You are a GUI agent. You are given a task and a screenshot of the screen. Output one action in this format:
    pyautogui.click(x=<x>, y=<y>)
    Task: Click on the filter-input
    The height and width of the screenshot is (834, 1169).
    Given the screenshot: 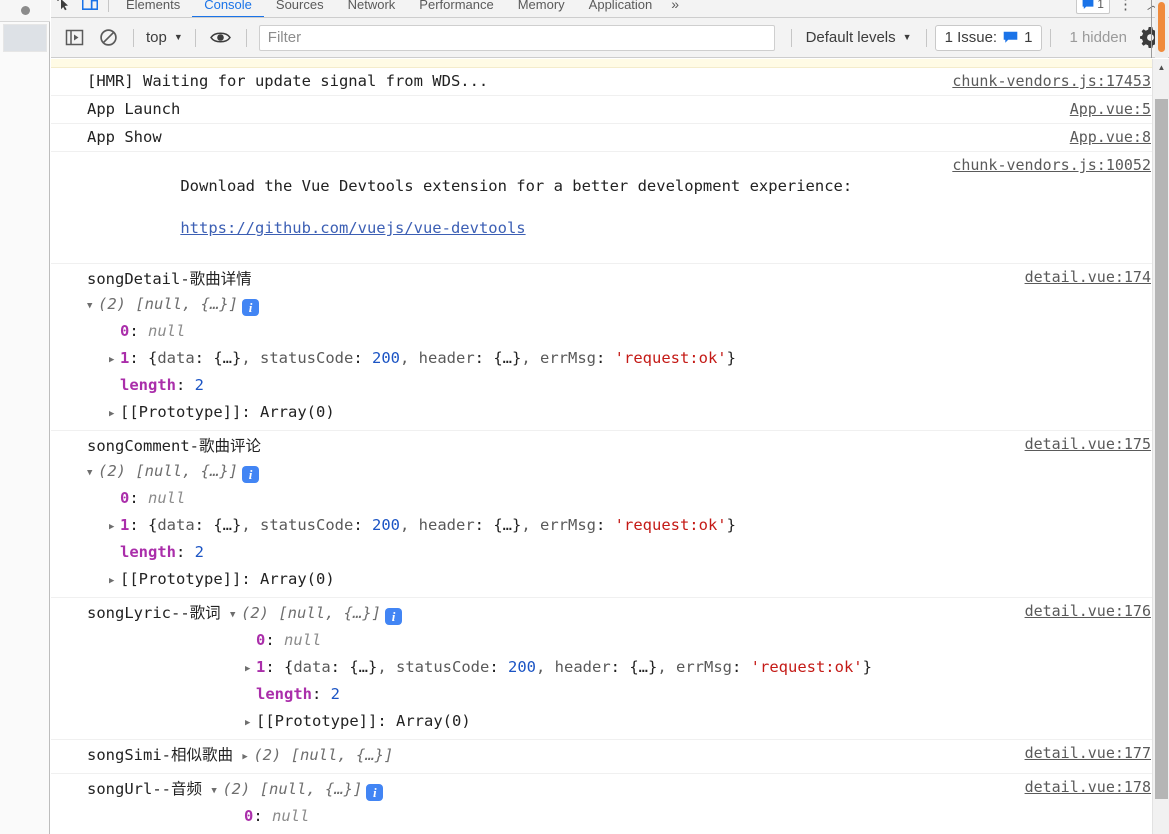 What is the action you would take?
    pyautogui.click(x=516, y=37)
    